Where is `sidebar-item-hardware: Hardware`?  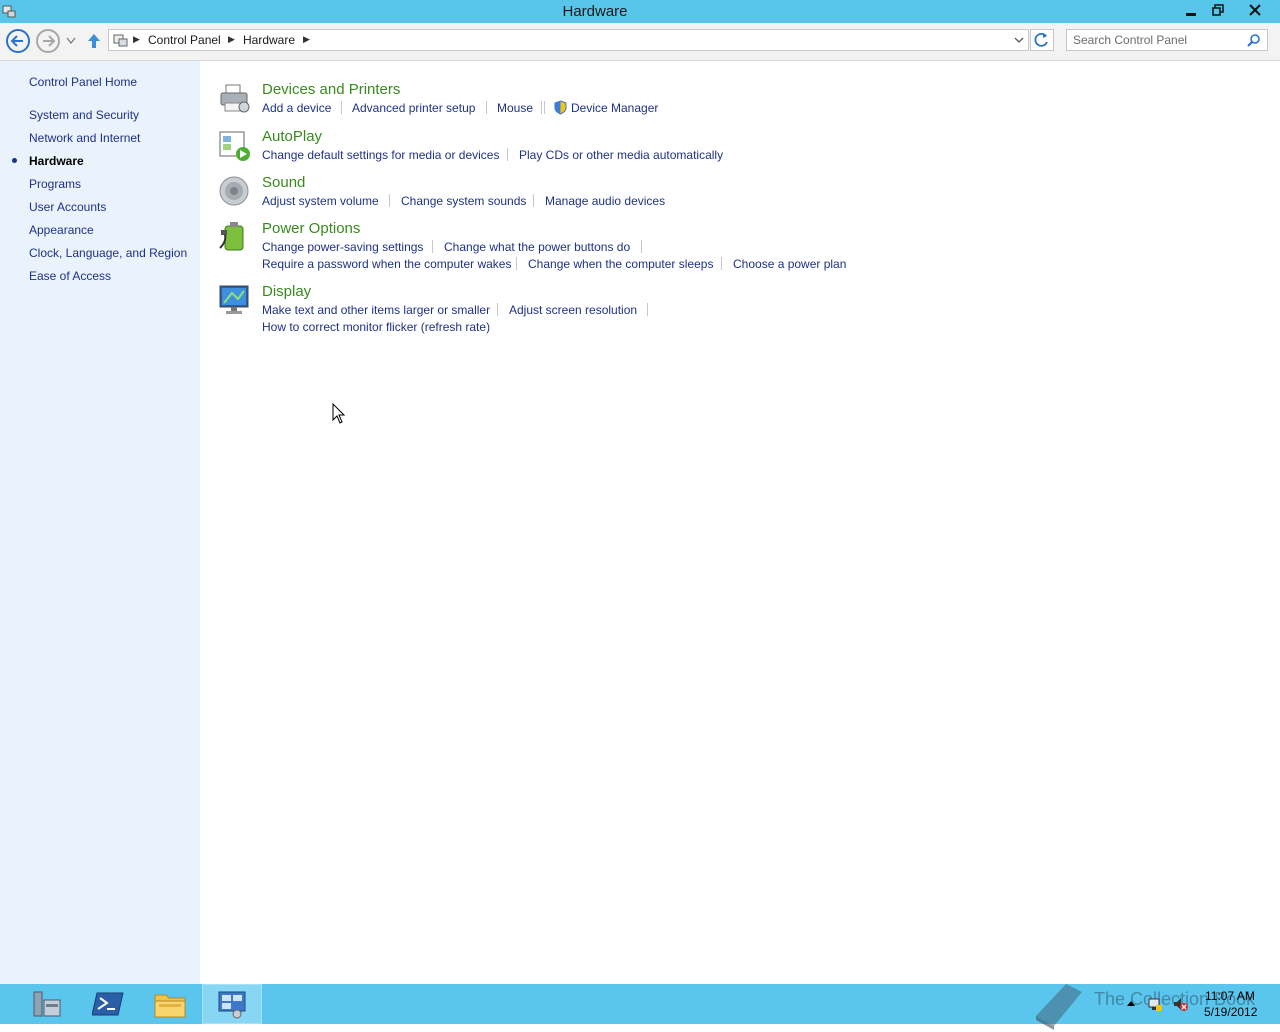 sidebar-item-hardware: Hardware is located at coordinates (56, 161).